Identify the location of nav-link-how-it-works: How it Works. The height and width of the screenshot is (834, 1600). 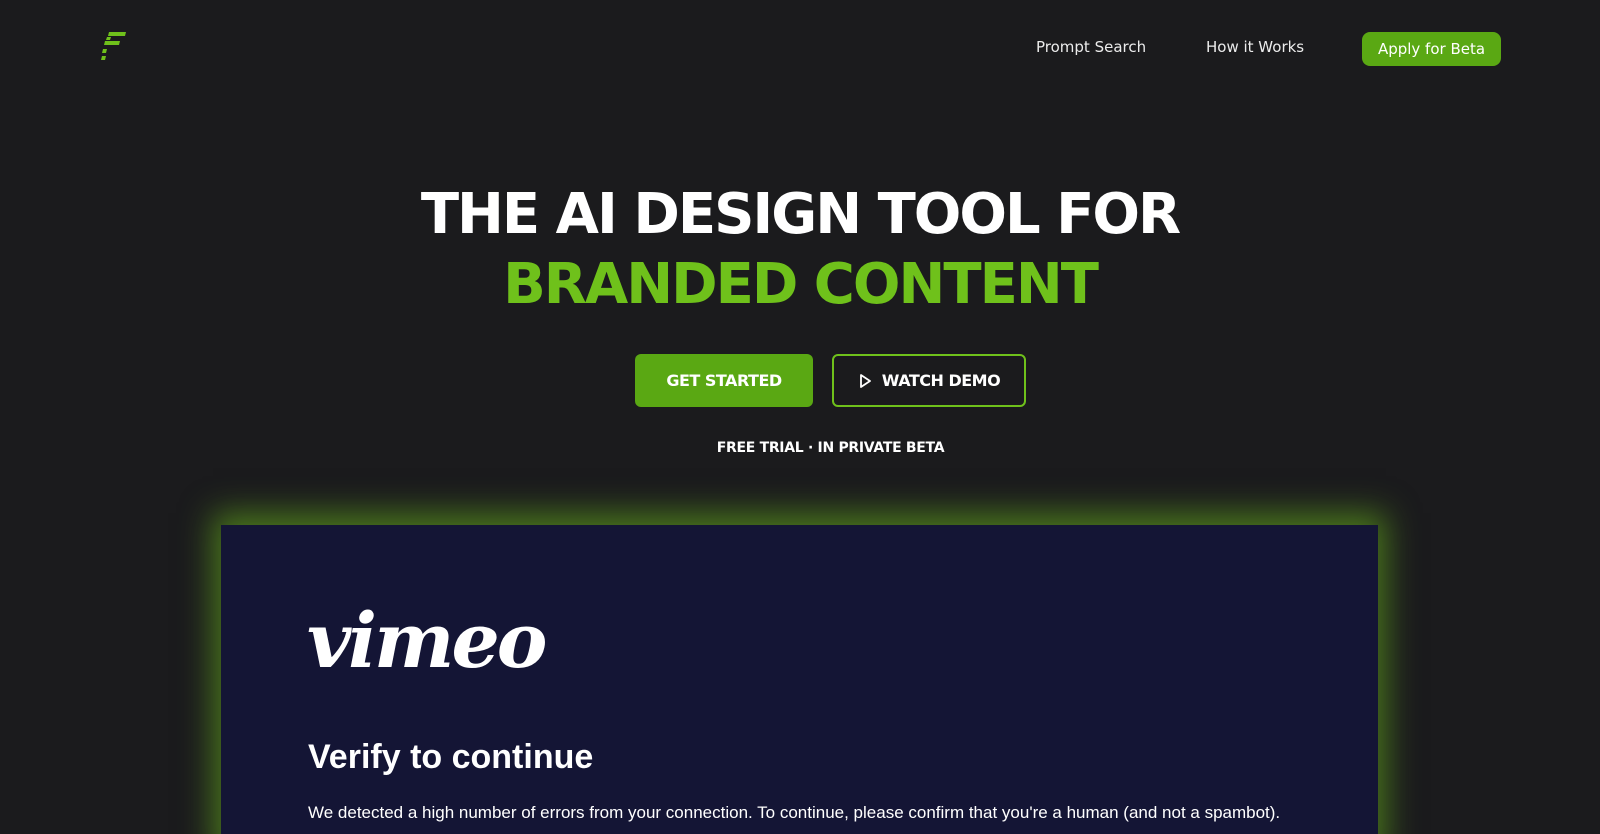
(1255, 47).